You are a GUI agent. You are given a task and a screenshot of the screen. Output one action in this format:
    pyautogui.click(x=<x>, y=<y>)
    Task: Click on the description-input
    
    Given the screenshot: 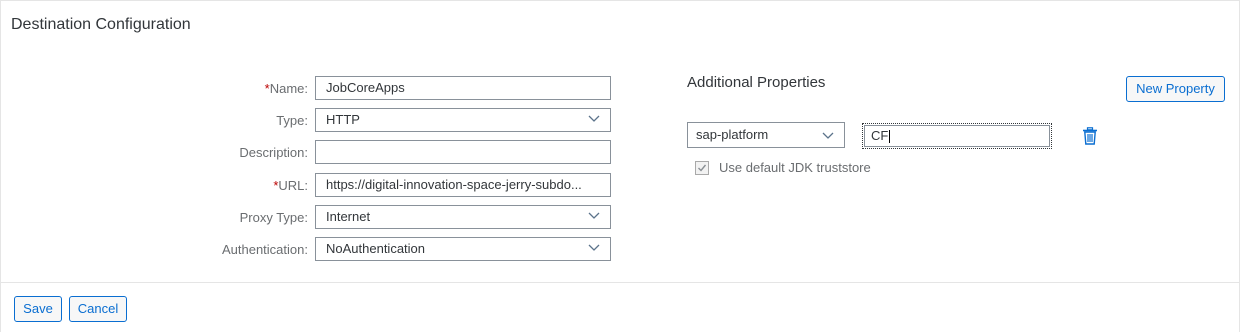 What is the action you would take?
    pyautogui.click(x=463, y=152)
    